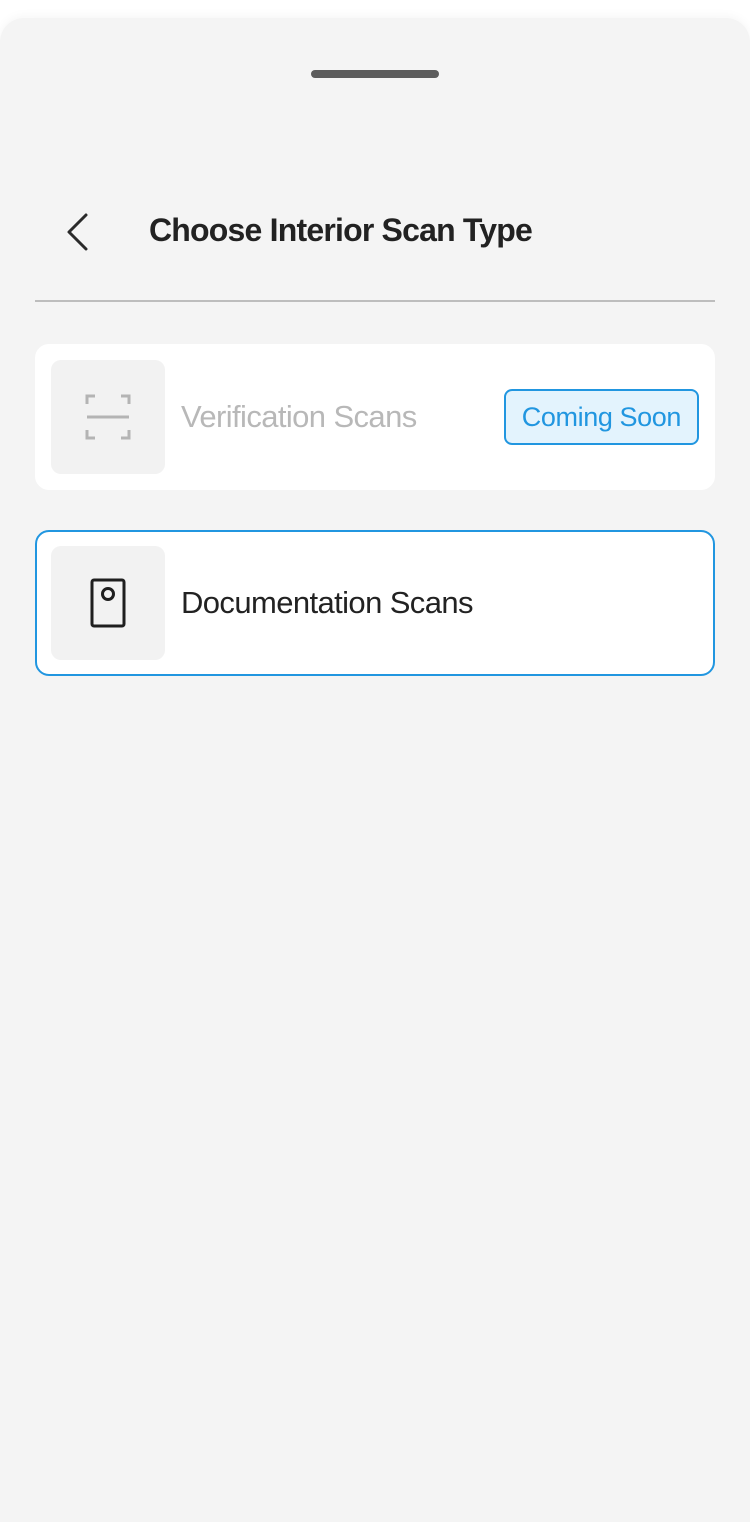 This screenshot has width=750, height=1522. I want to click on back-button, so click(77, 232).